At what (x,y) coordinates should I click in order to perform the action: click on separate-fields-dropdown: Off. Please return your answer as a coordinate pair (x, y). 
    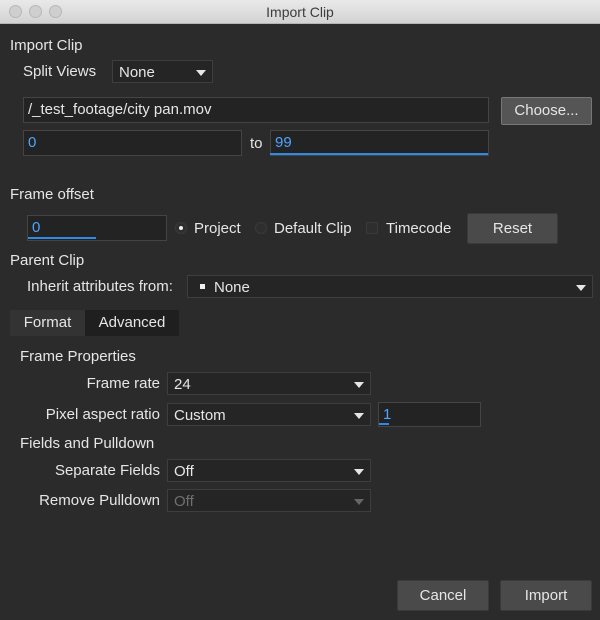
    Looking at the image, I should click on (269, 470).